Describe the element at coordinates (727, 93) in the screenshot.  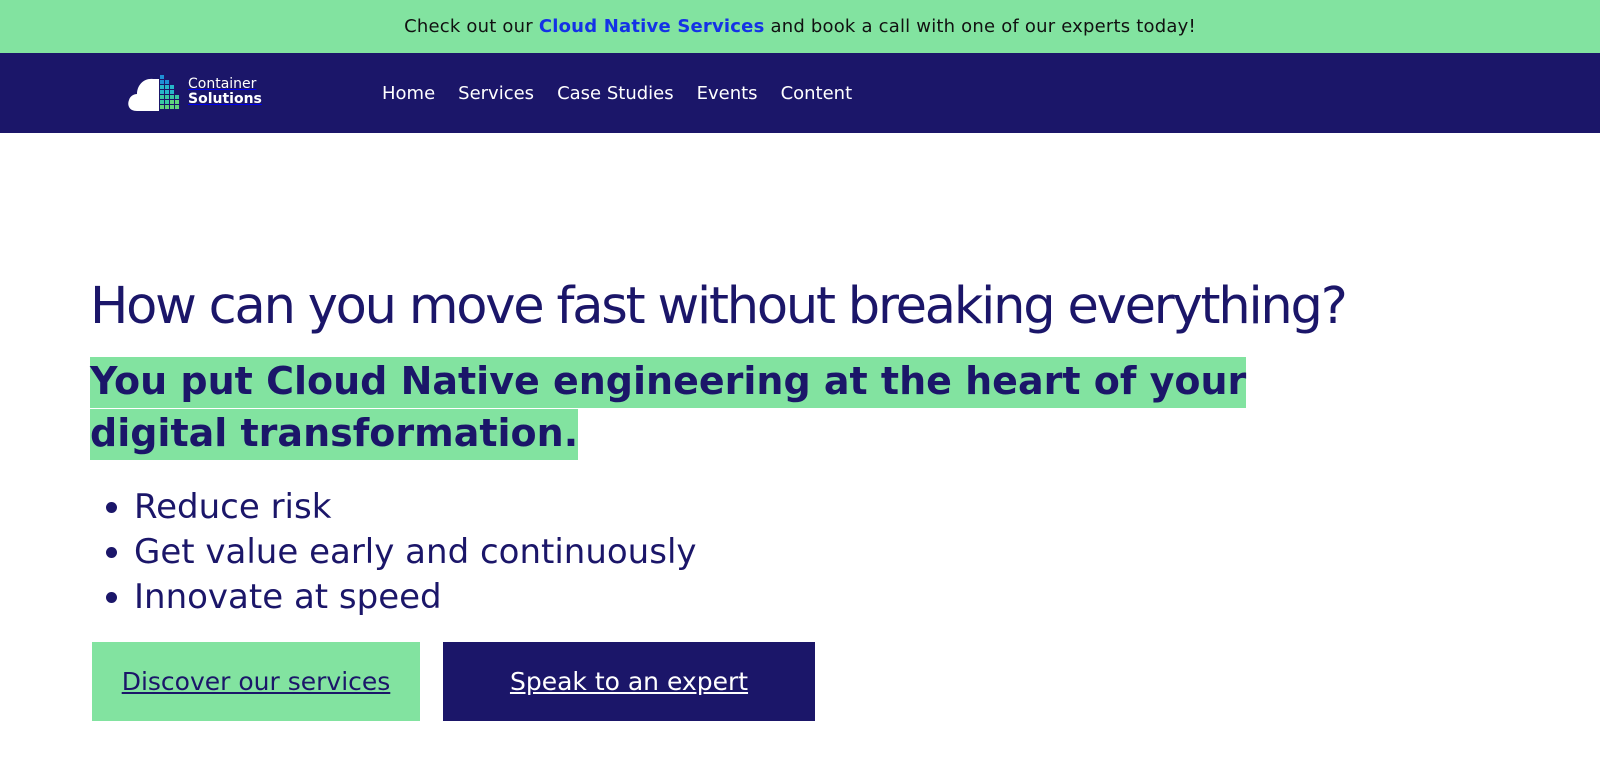
I see `nav-events: Events` at that location.